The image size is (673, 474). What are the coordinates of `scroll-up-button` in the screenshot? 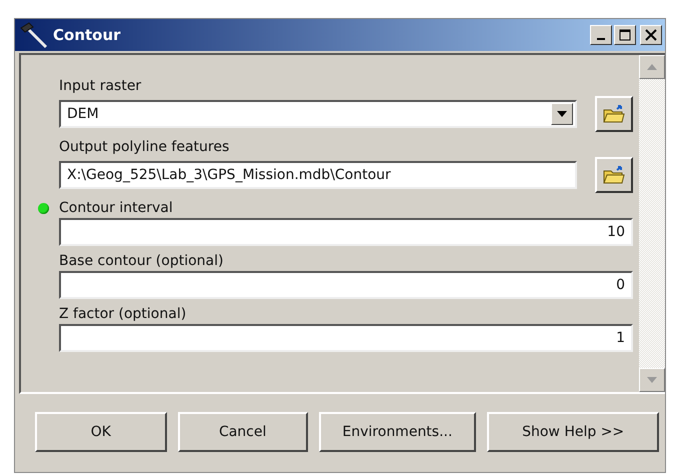 It's located at (652, 67).